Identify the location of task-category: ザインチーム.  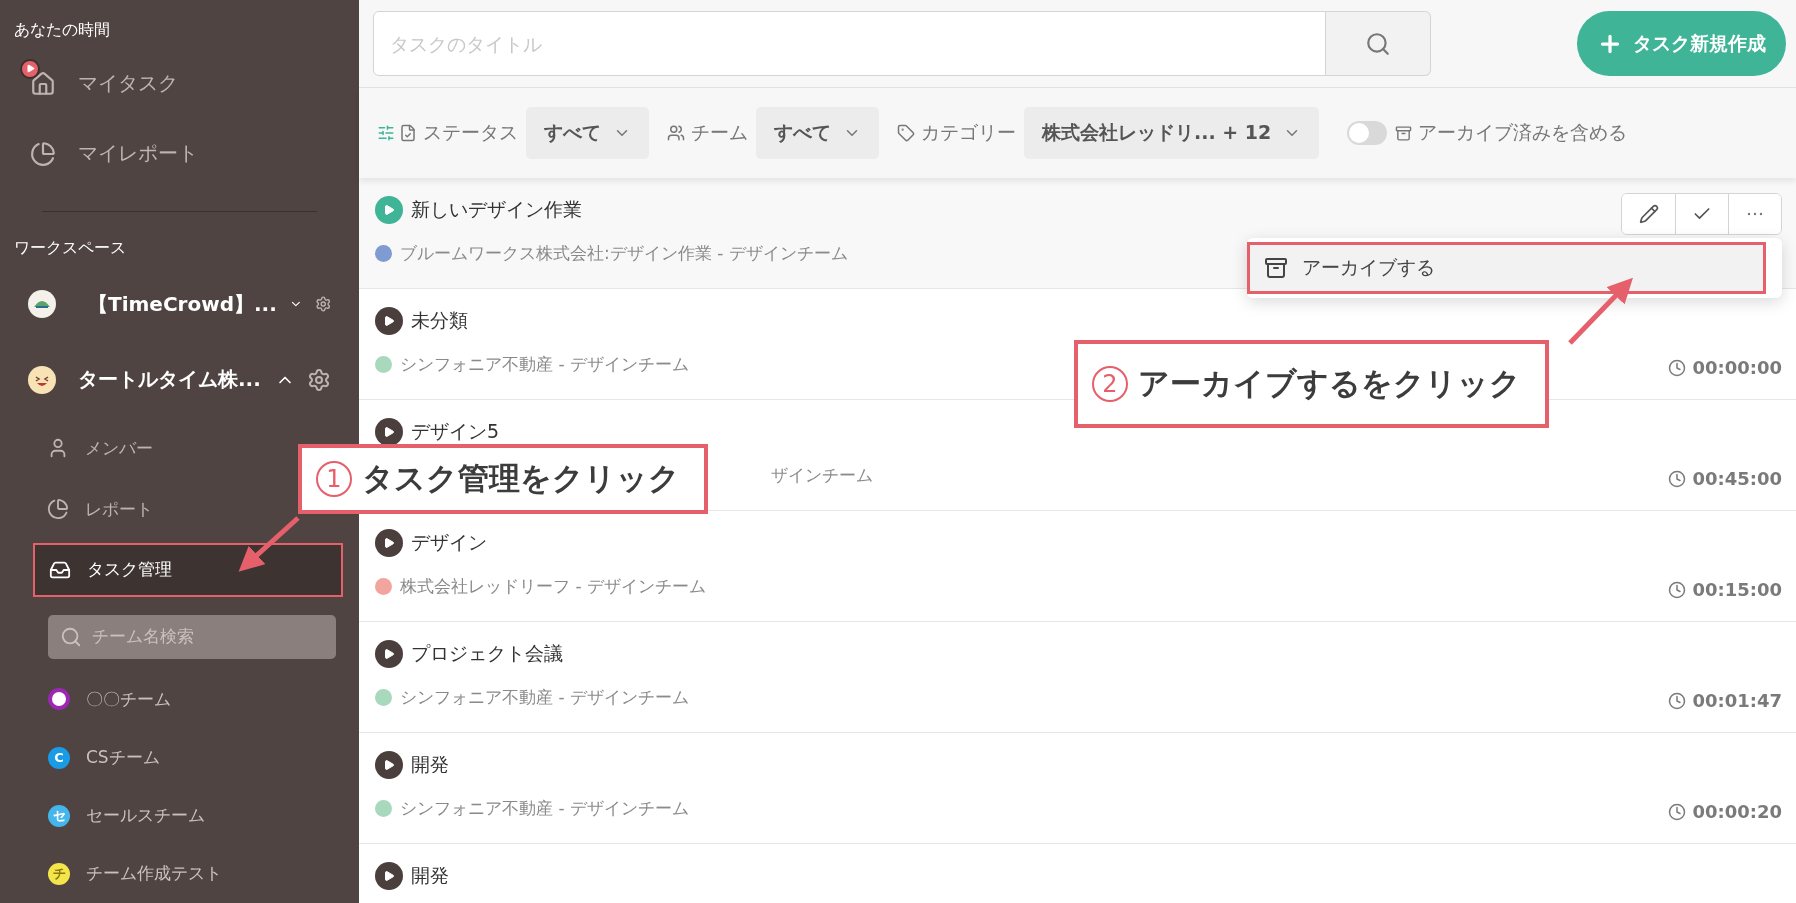
(822, 475).